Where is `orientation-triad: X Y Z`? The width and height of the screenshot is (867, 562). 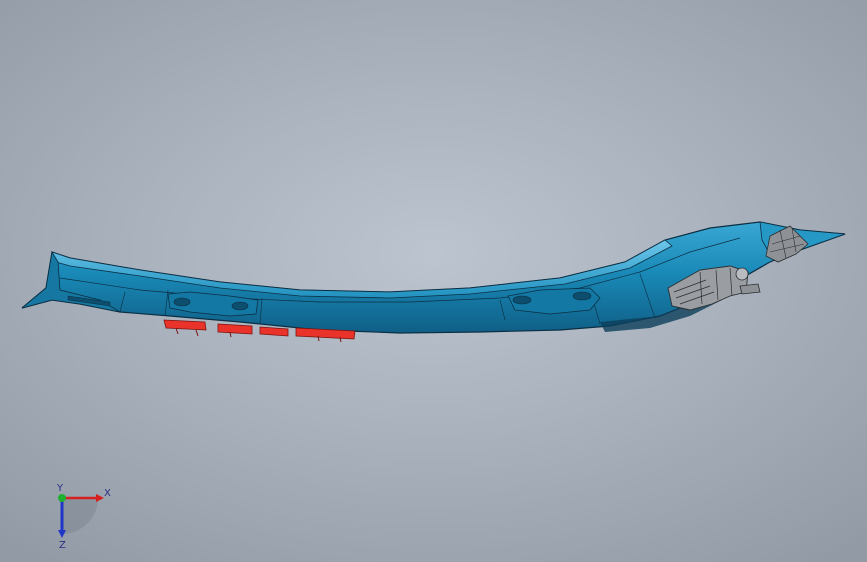
orientation-triad: X Y Z is located at coordinates (80, 515).